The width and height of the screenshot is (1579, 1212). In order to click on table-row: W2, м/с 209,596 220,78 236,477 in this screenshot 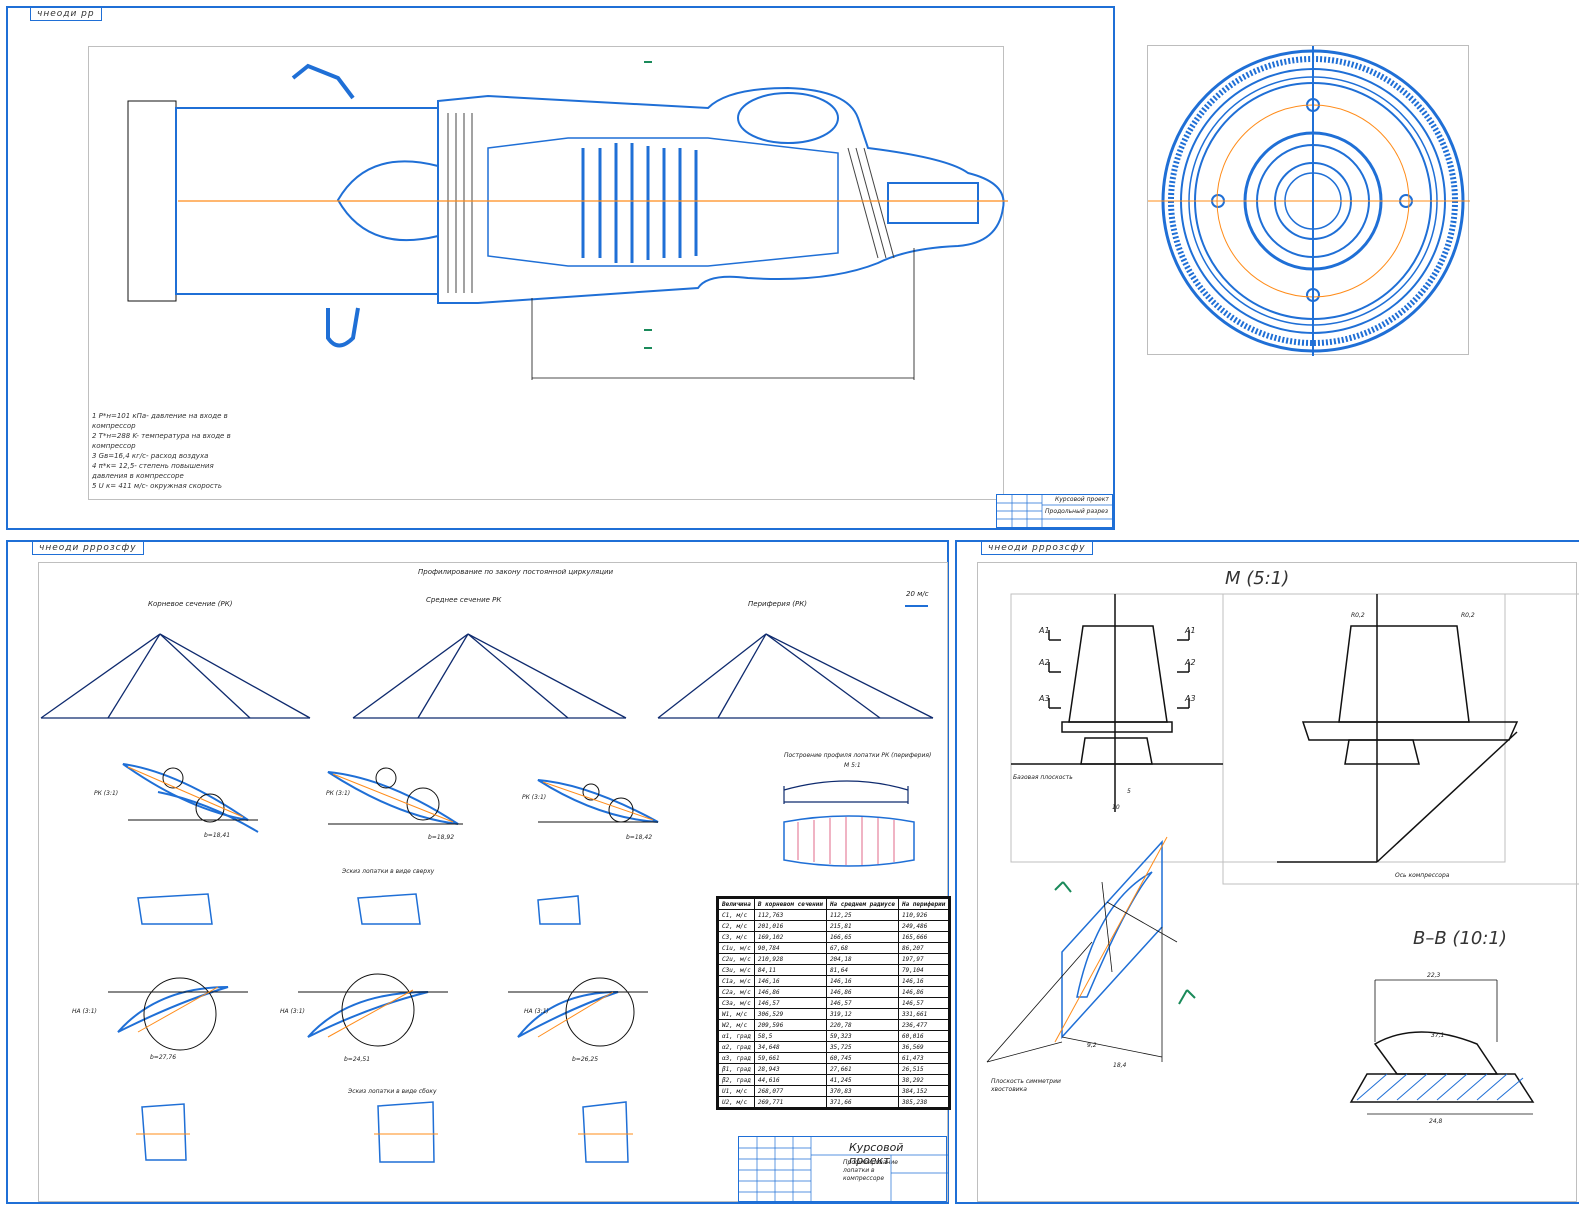, I will do `click(834, 1025)`.